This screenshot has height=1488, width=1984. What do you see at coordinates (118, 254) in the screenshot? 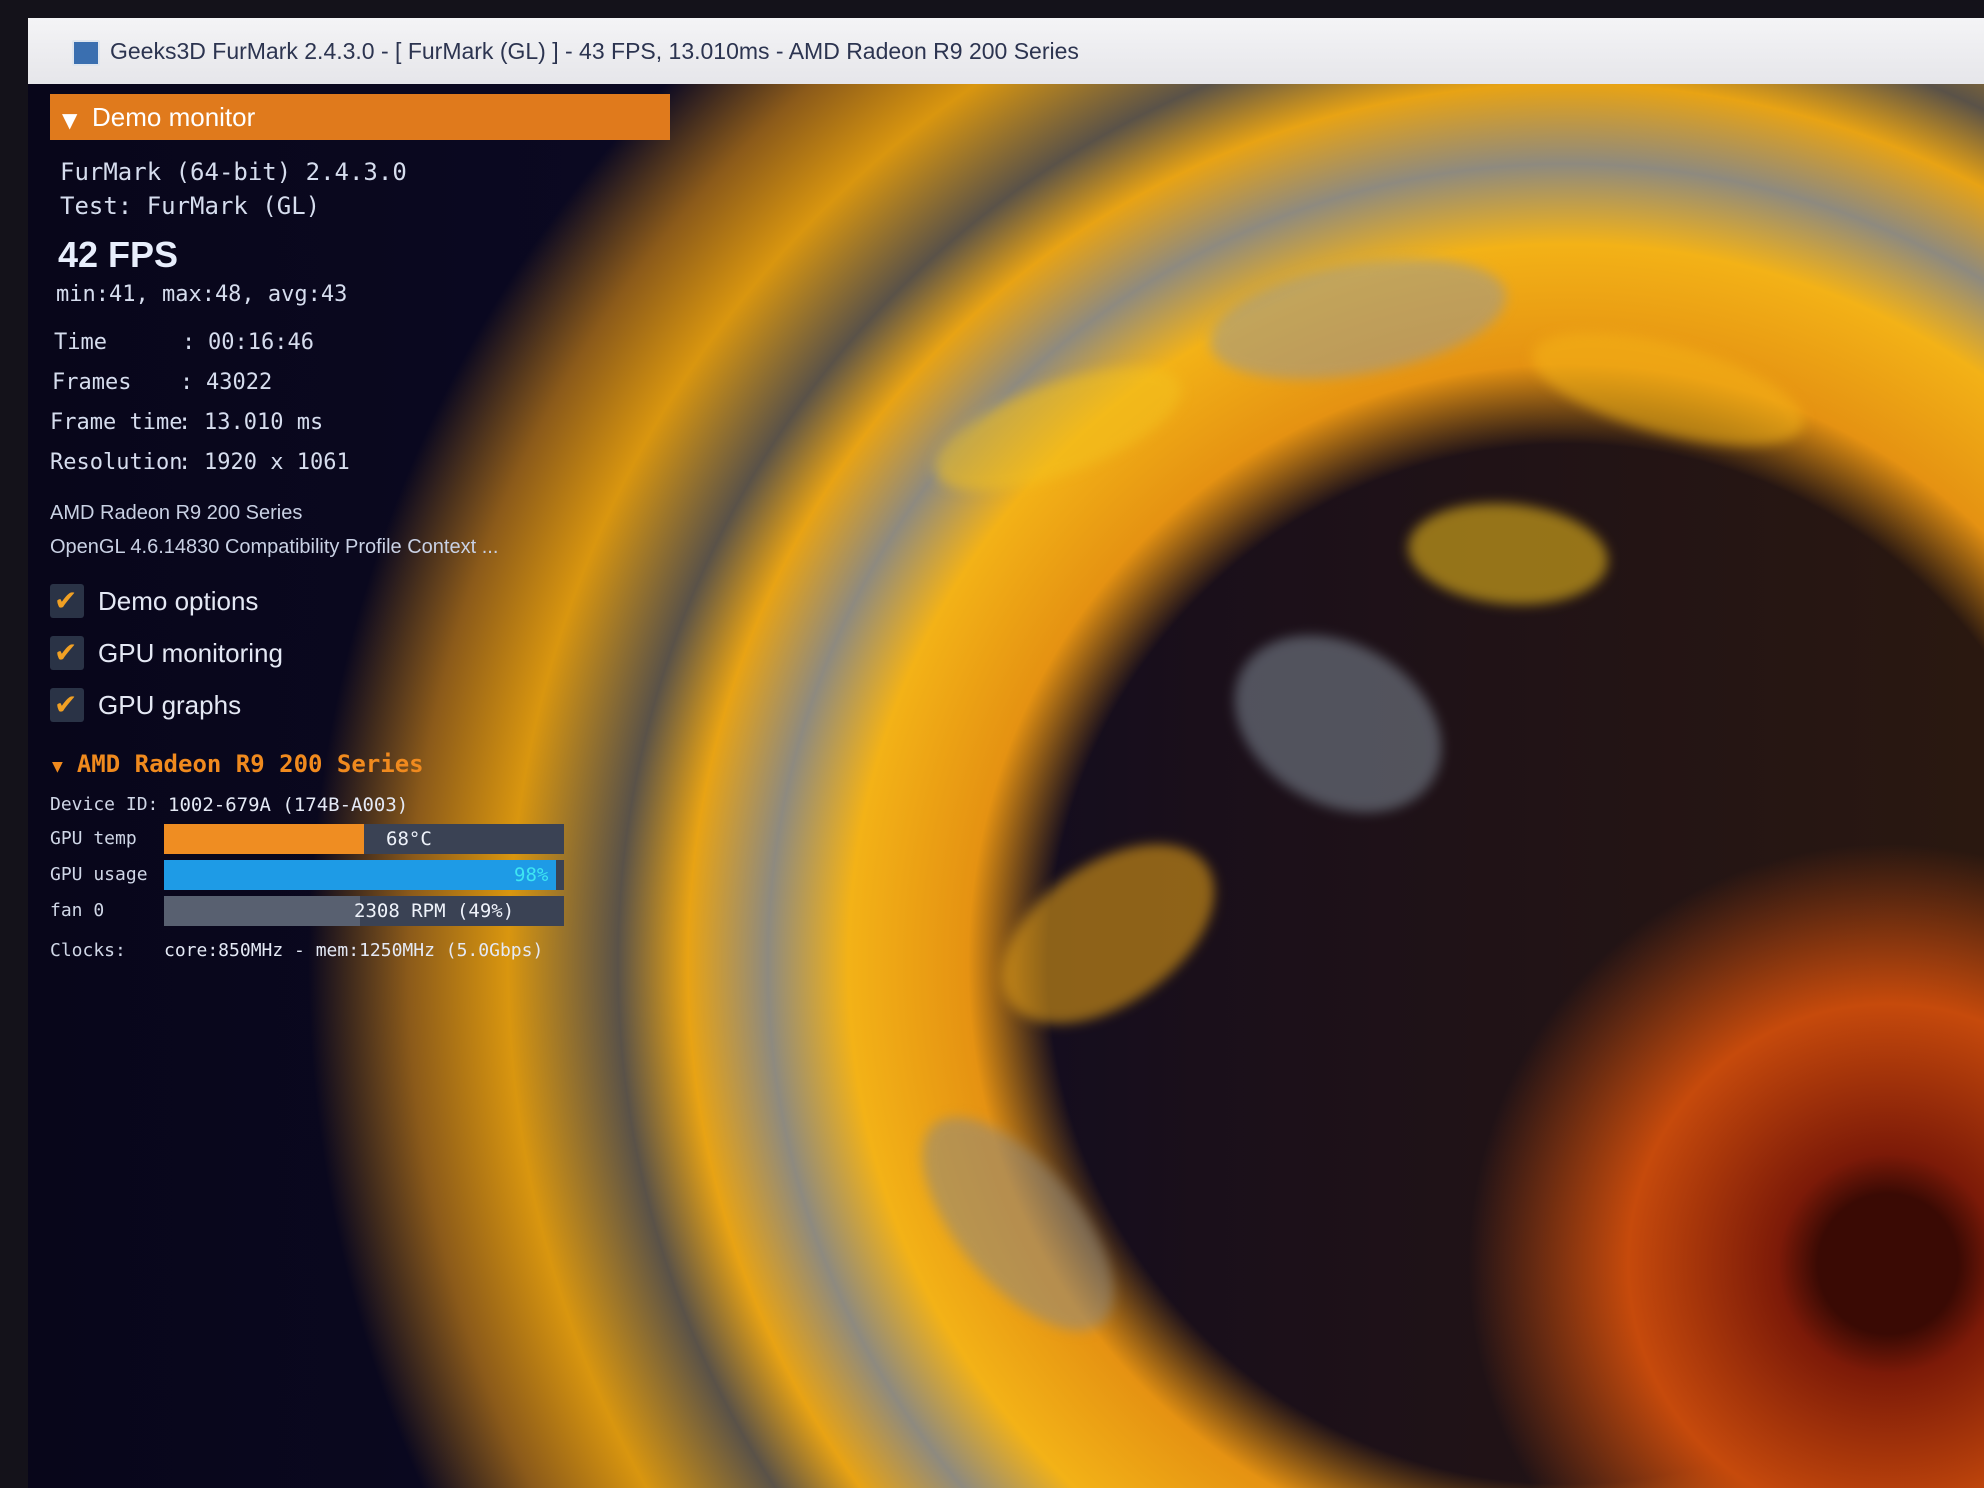
I see `fps-readout: 42 FPS` at bounding box center [118, 254].